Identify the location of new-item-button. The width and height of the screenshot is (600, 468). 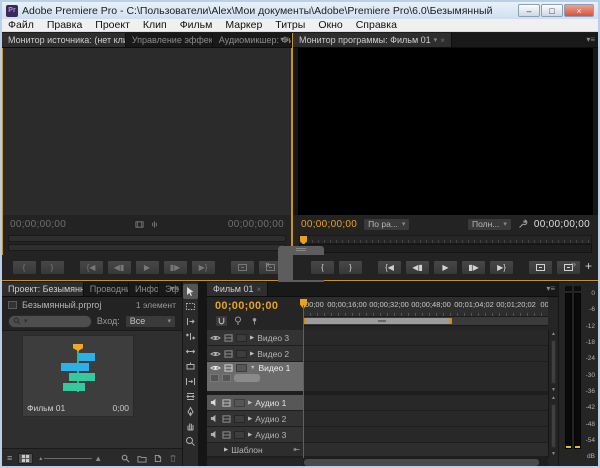
(158, 458).